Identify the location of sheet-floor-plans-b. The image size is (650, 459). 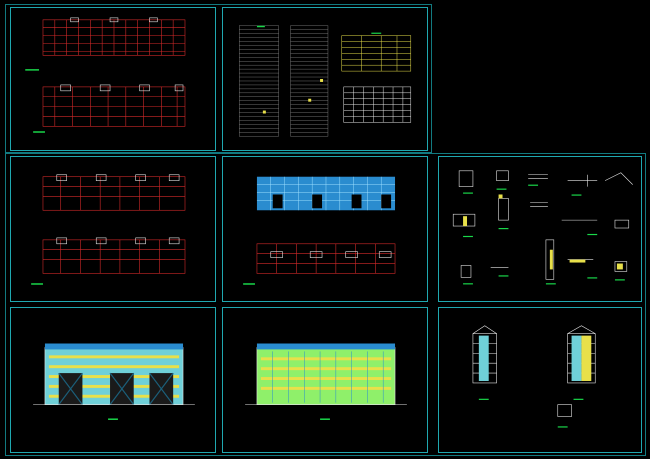
(113, 229).